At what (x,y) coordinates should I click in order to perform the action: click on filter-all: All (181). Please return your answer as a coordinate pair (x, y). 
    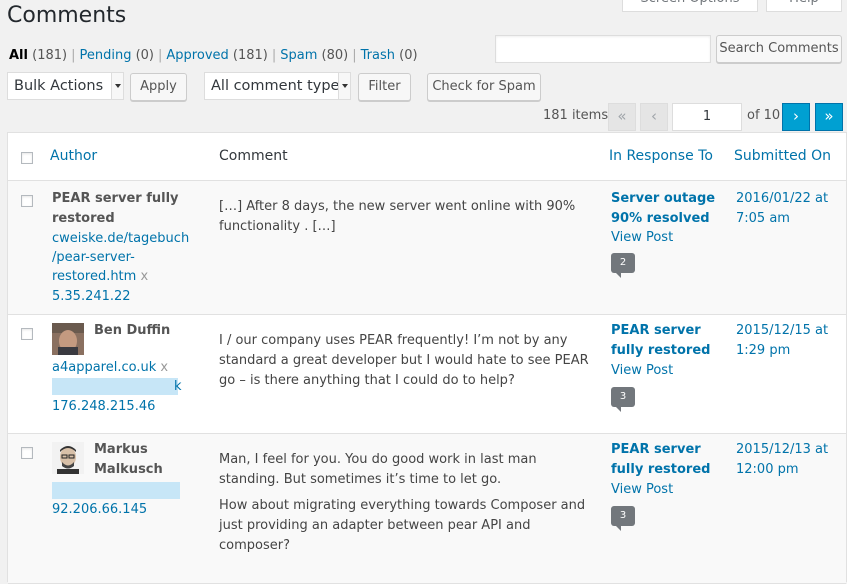
    Looking at the image, I should click on (38, 55).